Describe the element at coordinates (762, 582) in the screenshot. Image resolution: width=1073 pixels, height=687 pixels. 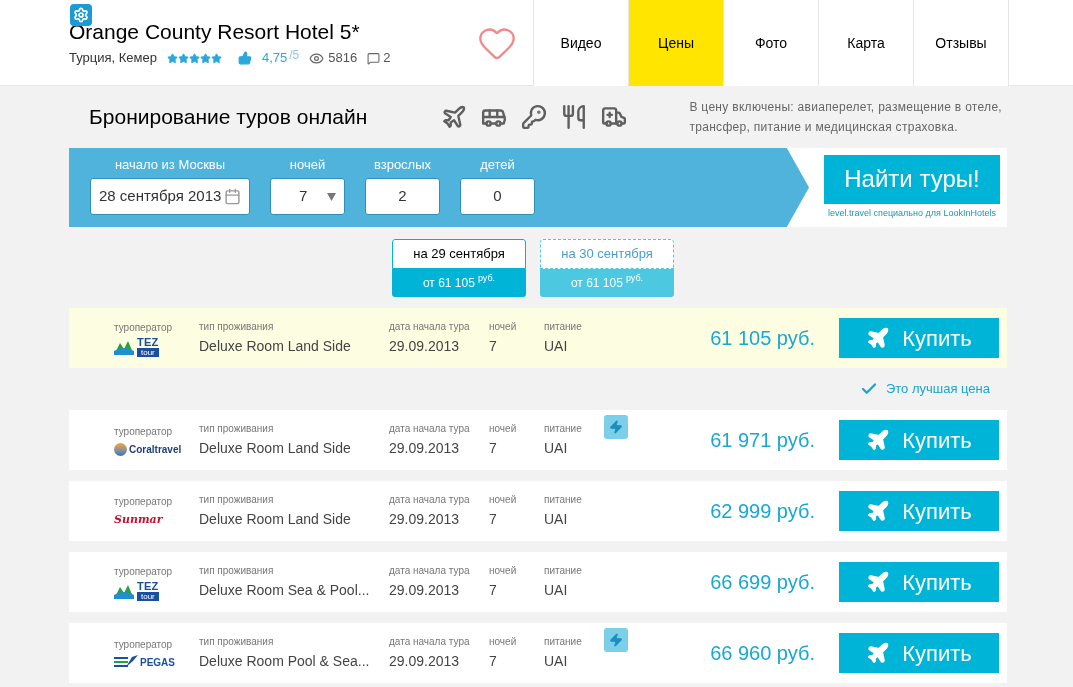
I see `offer-price: 66 699 руб.` at that location.